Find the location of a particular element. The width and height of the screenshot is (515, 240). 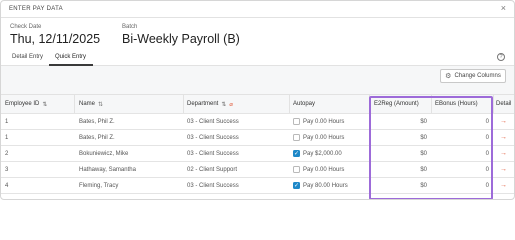

autopay-cell: ✓ Pay $2,000.00 is located at coordinates (317, 153).